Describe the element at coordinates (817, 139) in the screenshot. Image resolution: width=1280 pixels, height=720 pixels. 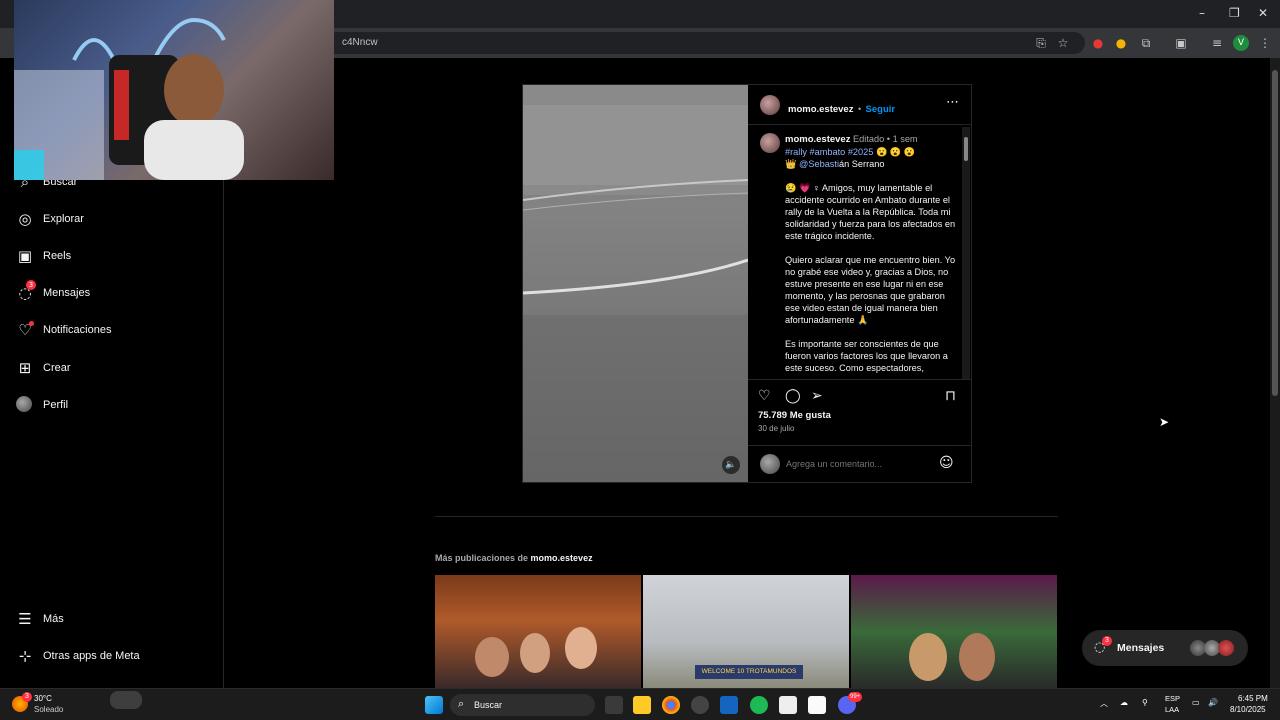
I see `caption-author: momo.estevez` at that location.